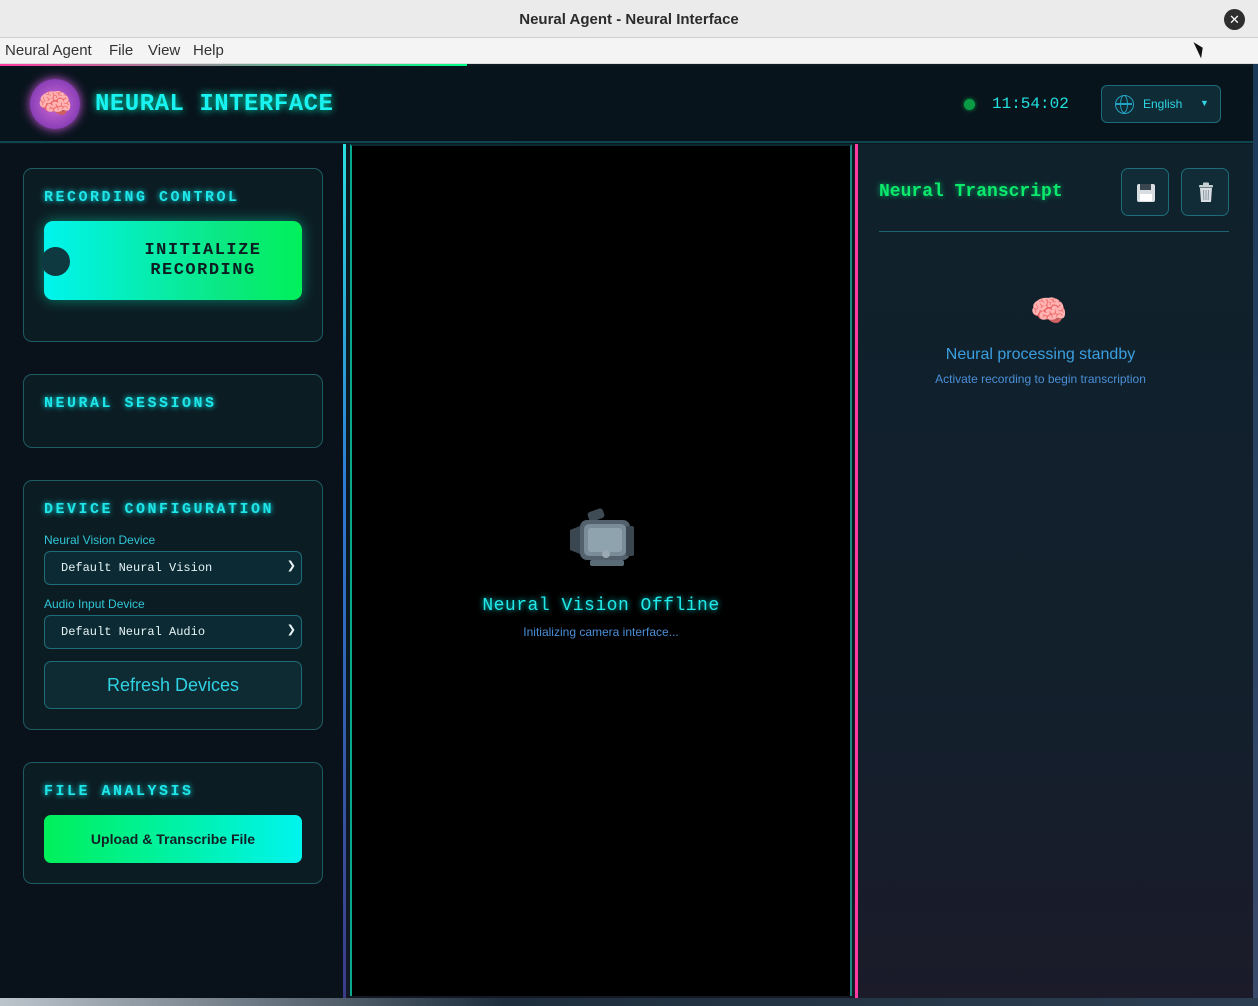  I want to click on video-camera-icon, so click(602, 537).